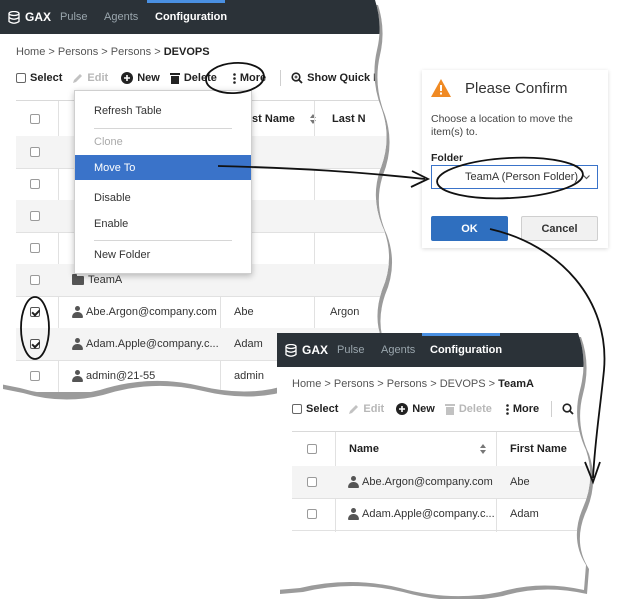 This screenshot has width=626, height=599. Describe the element at coordinates (351, 350) in the screenshot. I see `nav-pulse: Pulse` at that location.